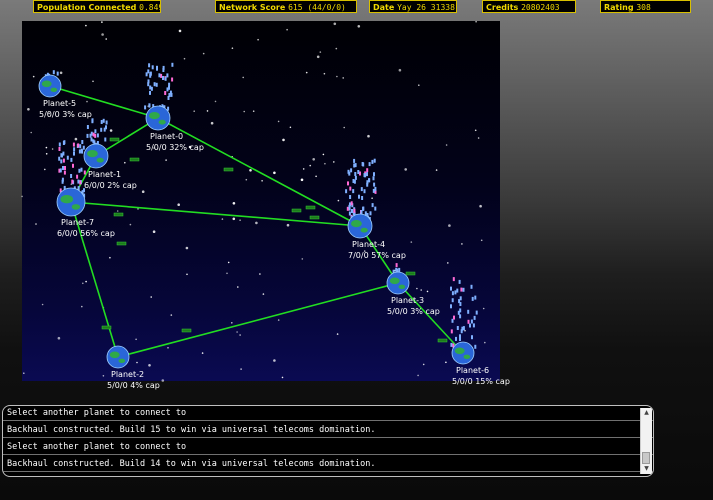 This screenshot has width=713, height=500. Describe the element at coordinates (646, 469) in the screenshot. I see `scroll-down-icon: ▼` at that location.